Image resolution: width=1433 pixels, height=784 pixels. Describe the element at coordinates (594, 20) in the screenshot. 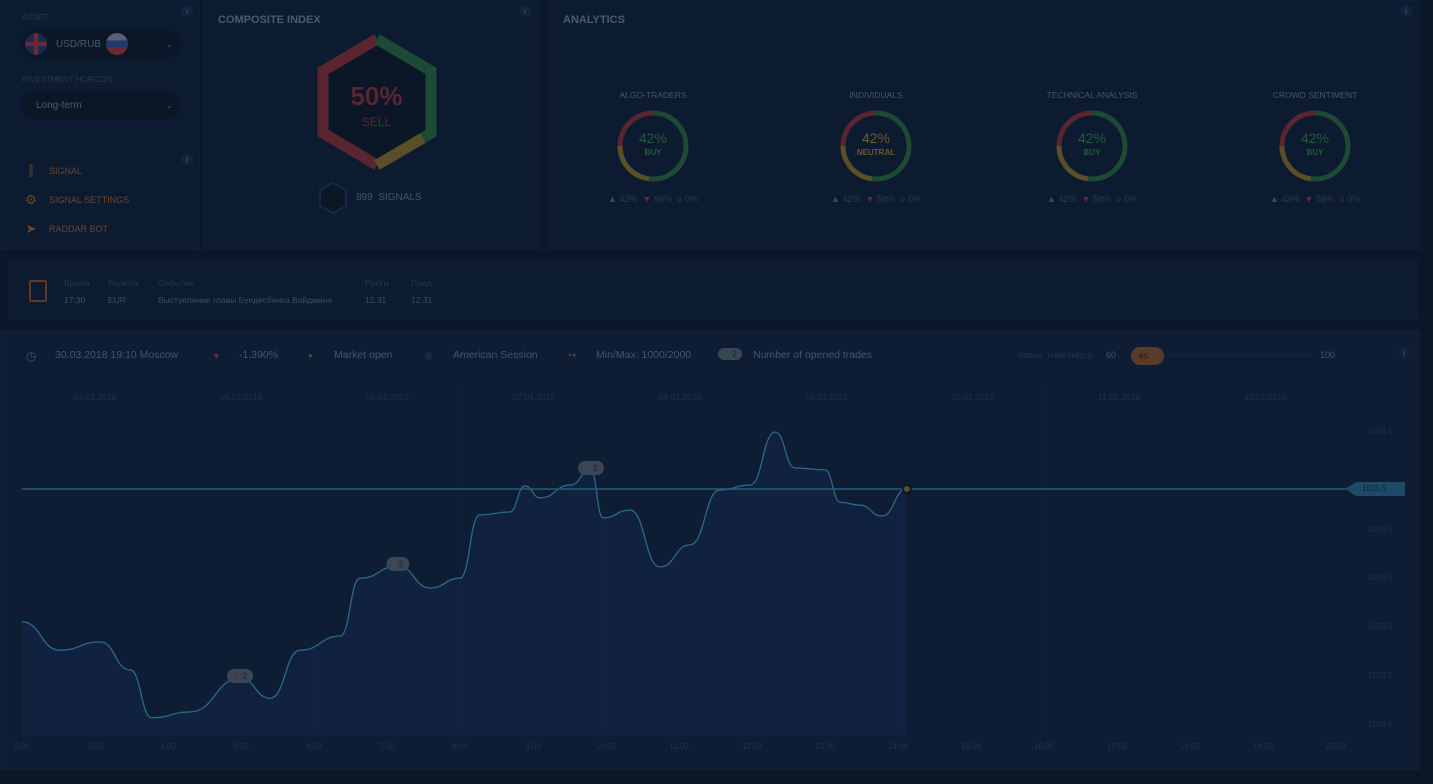

I see `analytics-title: ANALYTICS` at that location.